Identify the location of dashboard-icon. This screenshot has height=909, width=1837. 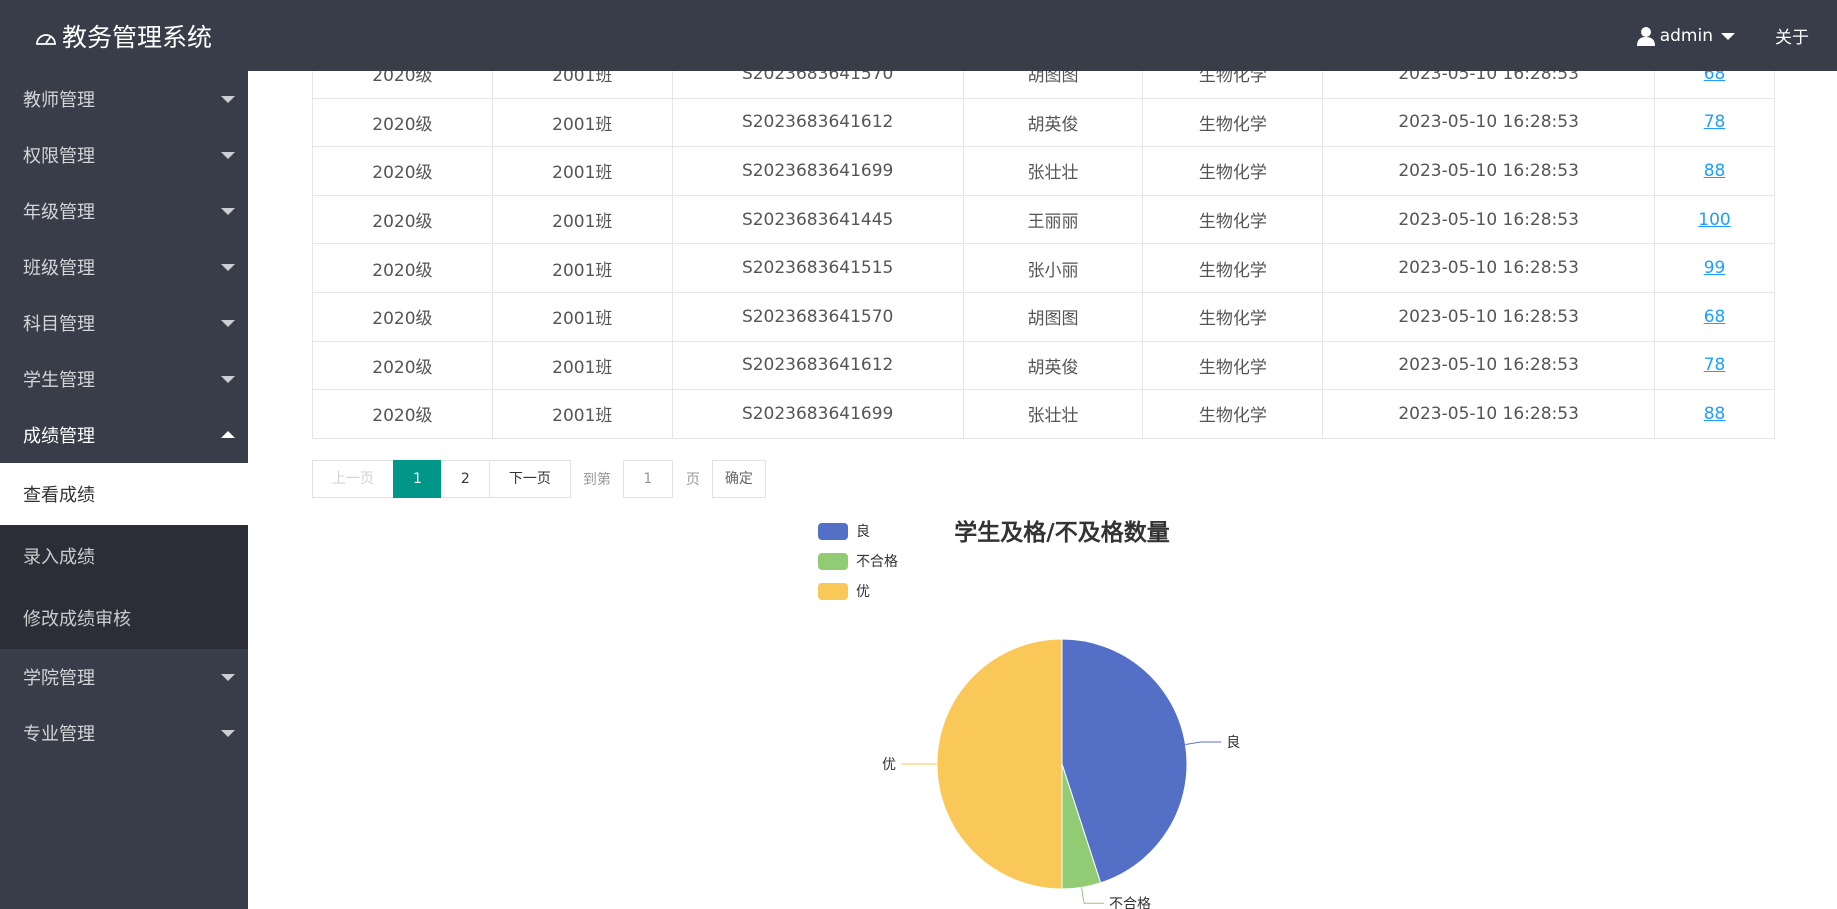
(46, 39).